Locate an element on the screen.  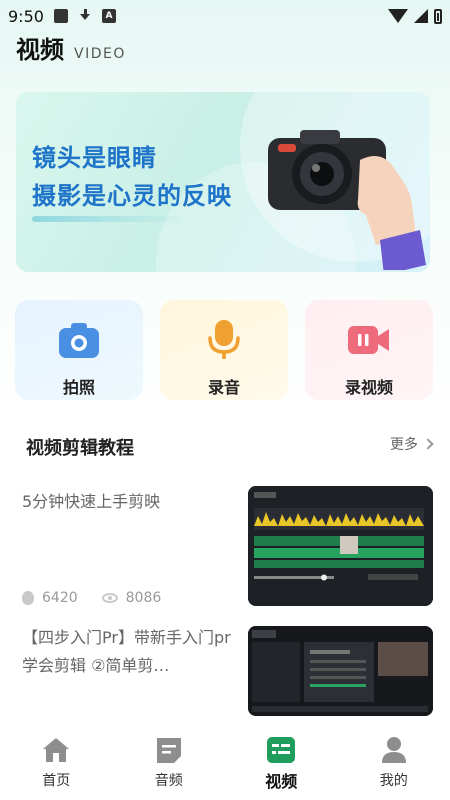
nav-profile: 我的 is located at coordinates (394, 759).